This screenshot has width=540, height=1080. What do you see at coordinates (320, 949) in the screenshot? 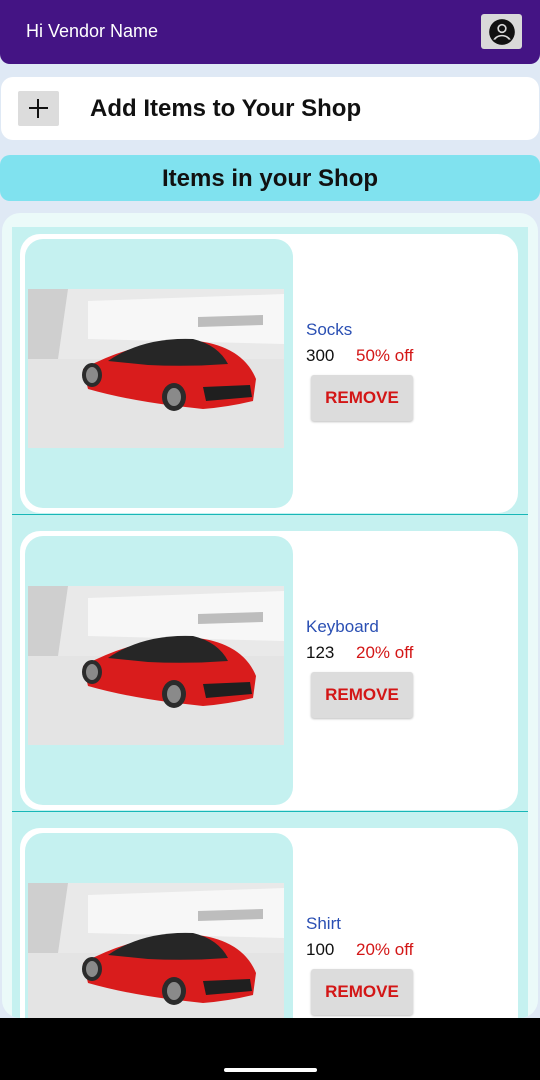
I see `item-price: 100` at bounding box center [320, 949].